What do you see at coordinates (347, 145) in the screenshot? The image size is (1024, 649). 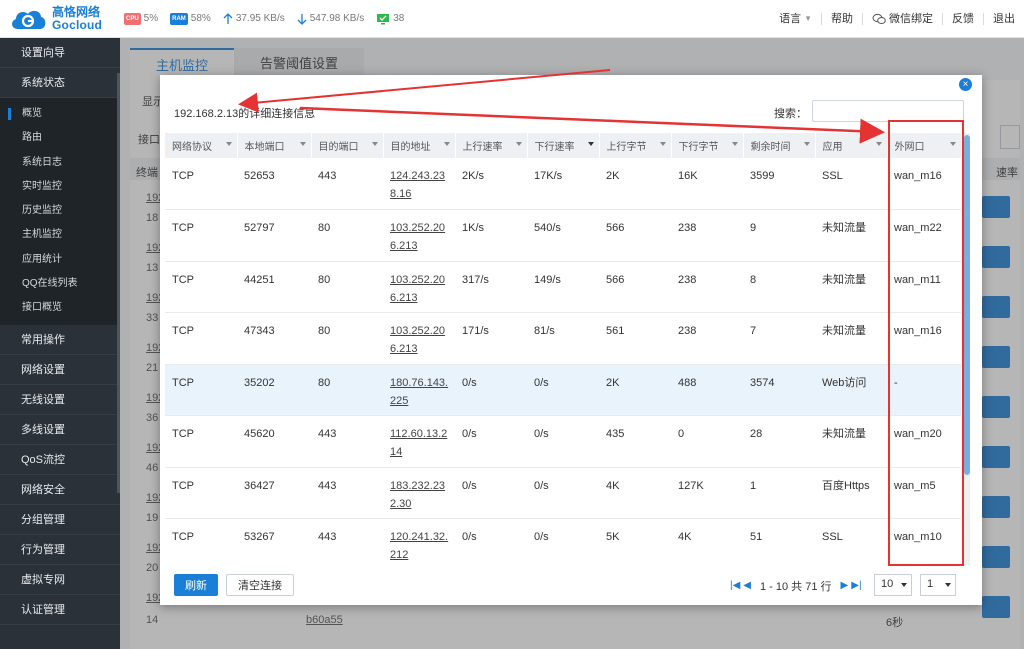 I see `col-dest-port: 目的端口` at bounding box center [347, 145].